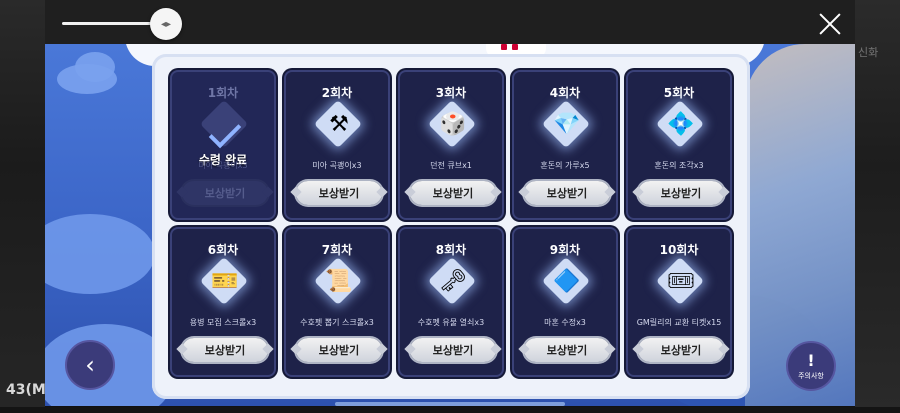 This screenshot has width=900, height=413. What do you see at coordinates (451, 322) in the screenshot?
I see `card-item-name: 수호펫 유물 열쇠x3` at bounding box center [451, 322].